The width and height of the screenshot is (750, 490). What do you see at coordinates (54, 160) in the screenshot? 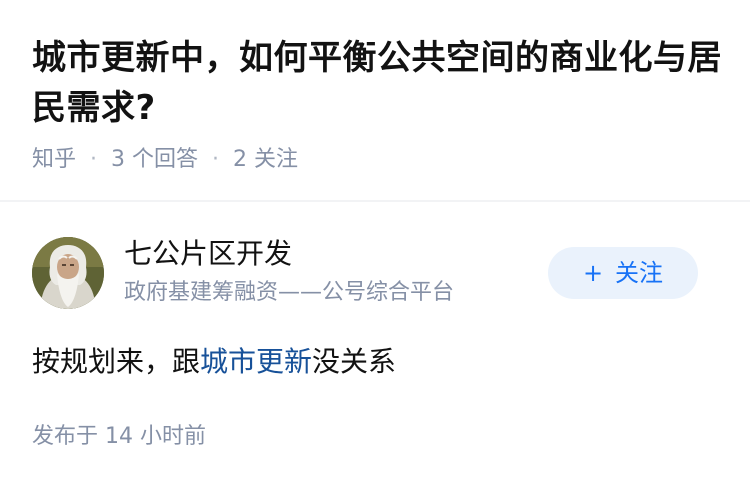
I see `site-name: 知乎` at bounding box center [54, 160].